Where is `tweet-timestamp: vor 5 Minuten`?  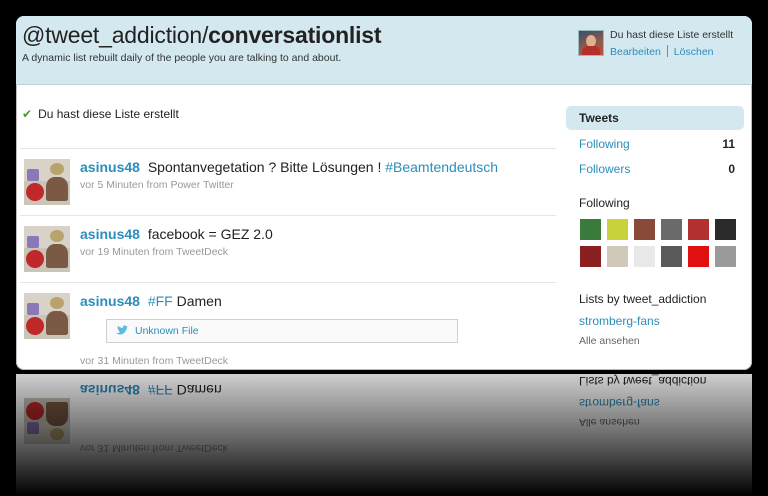 tweet-timestamp: vor 5 Minuten is located at coordinates (112, 185).